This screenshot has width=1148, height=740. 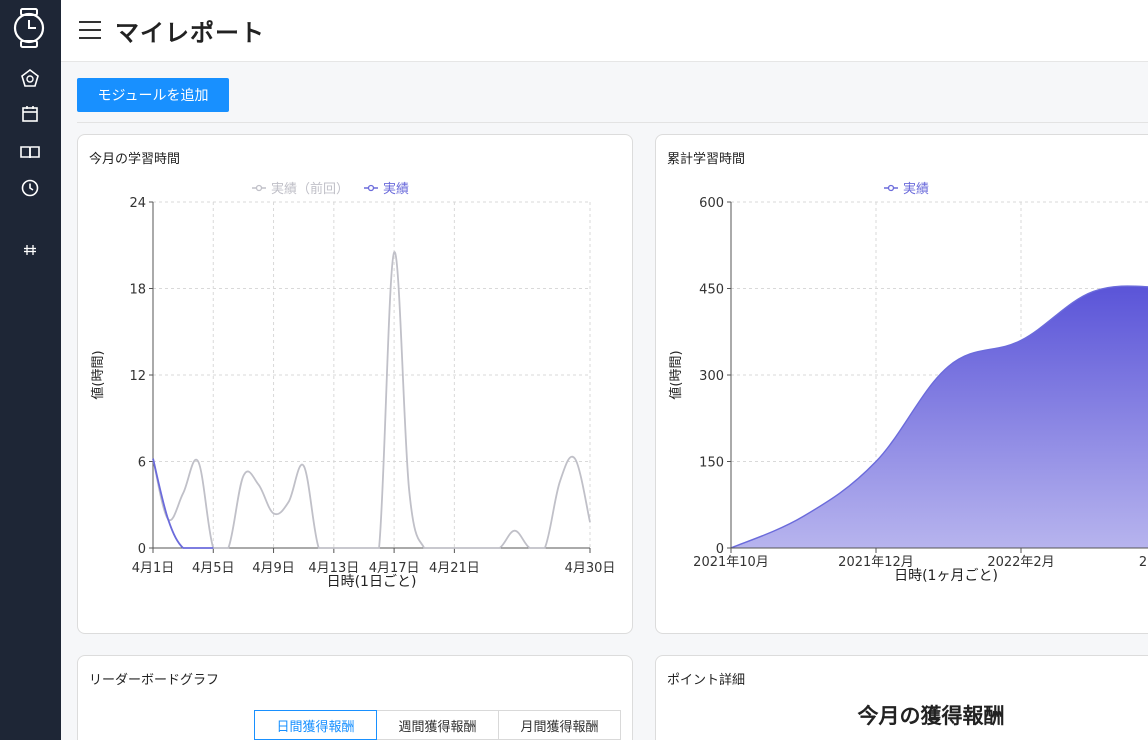 What do you see at coordinates (30, 188) in the screenshot?
I see `clock-icon` at bounding box center [30, 188].